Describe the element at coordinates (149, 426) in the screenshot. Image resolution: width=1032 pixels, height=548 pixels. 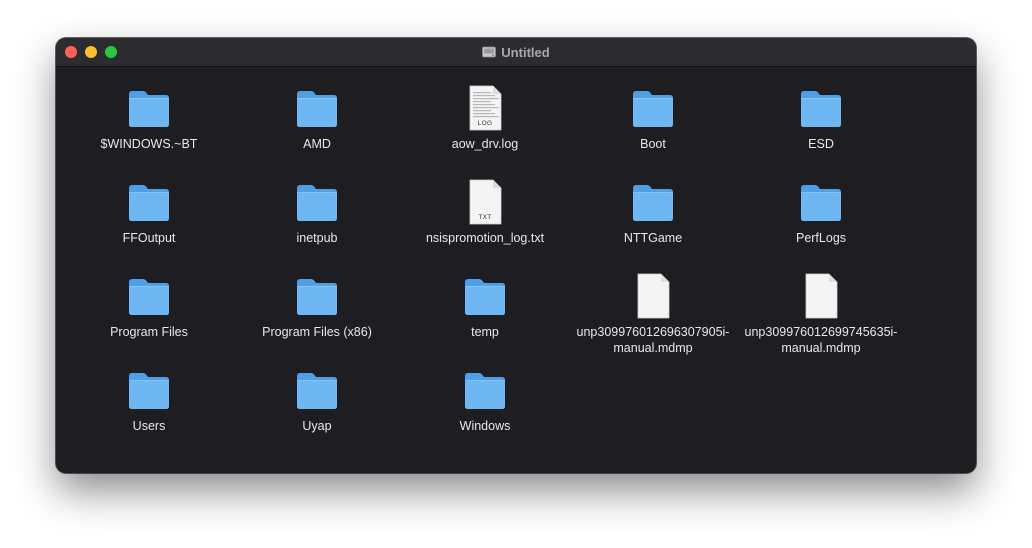
I see `item-label: Users` at that location.